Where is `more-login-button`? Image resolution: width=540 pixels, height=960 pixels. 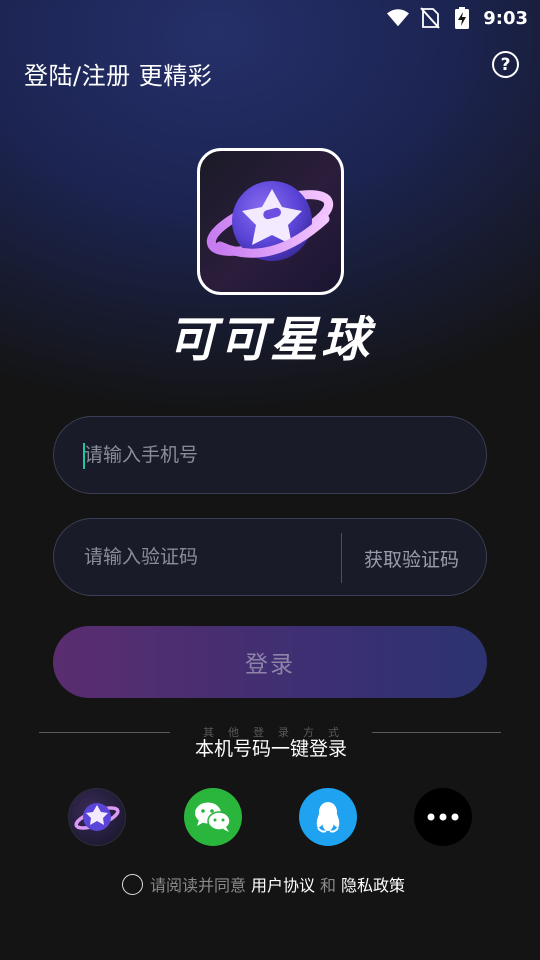
more-login-button is located at coordinates (443, 817).